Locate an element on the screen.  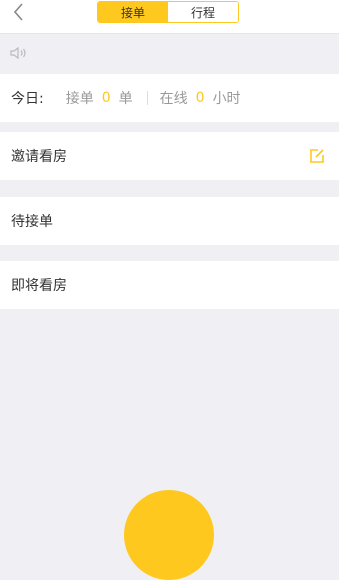
online-unit: 小时 is located at coordinates (226, 99).